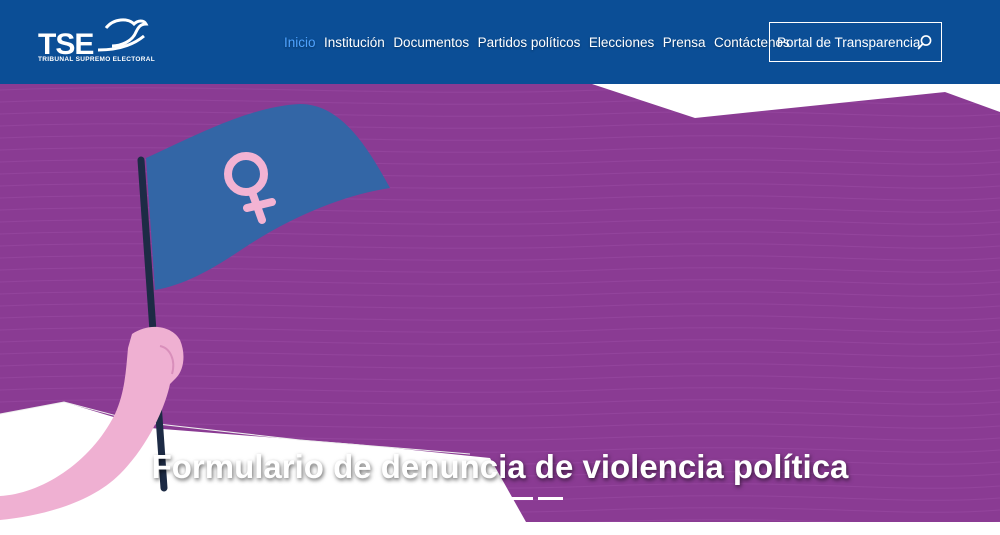  I want to click on nav-item-partidos-politicos: Partidos políticos, so click(529, 42).